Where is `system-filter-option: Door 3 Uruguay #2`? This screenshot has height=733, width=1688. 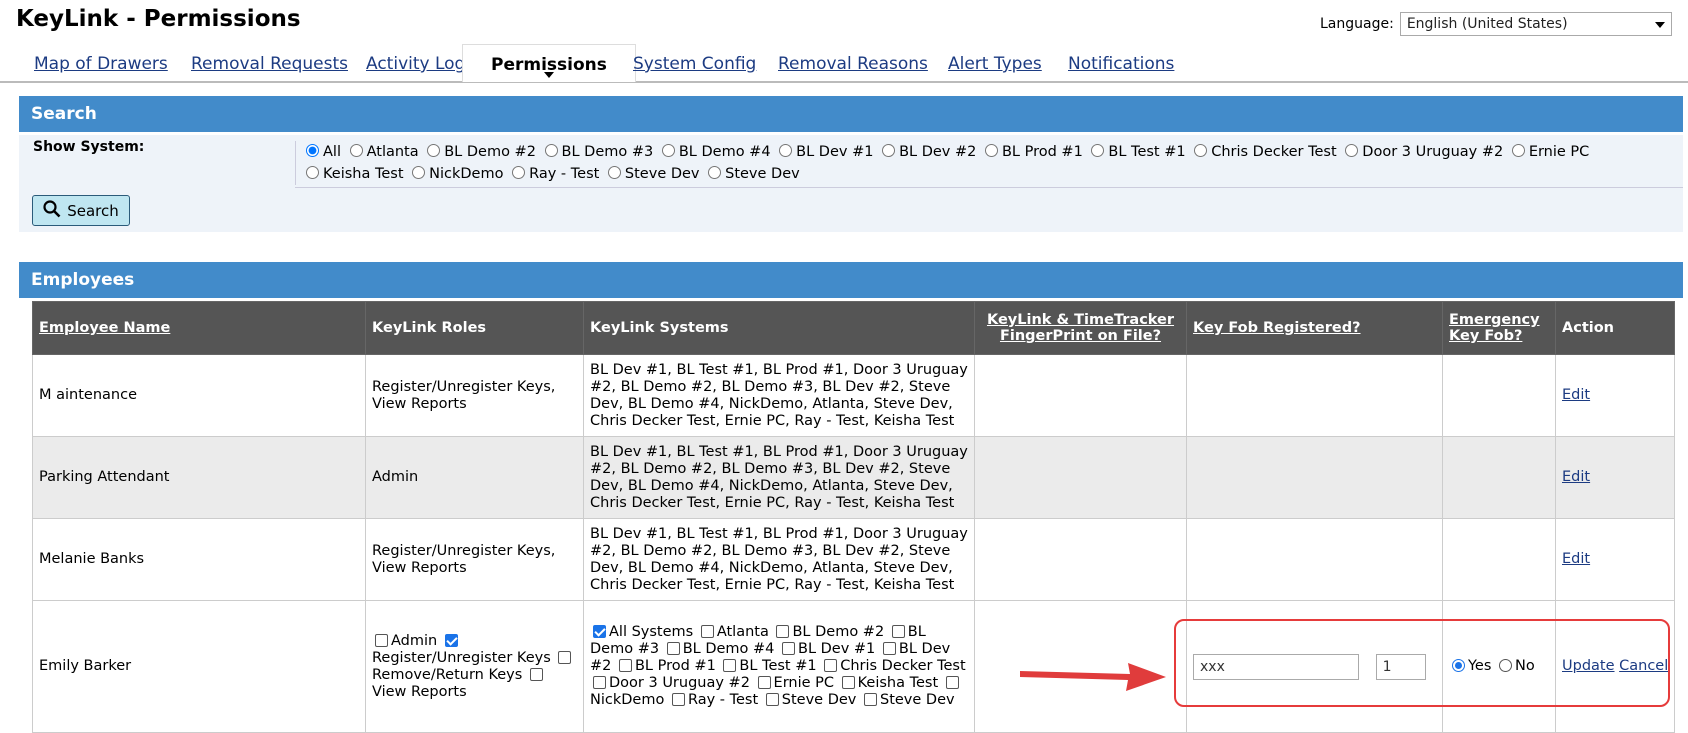
system-filter-option: Door 3 Uruguay #2 is located at coordinates (1423, 152).